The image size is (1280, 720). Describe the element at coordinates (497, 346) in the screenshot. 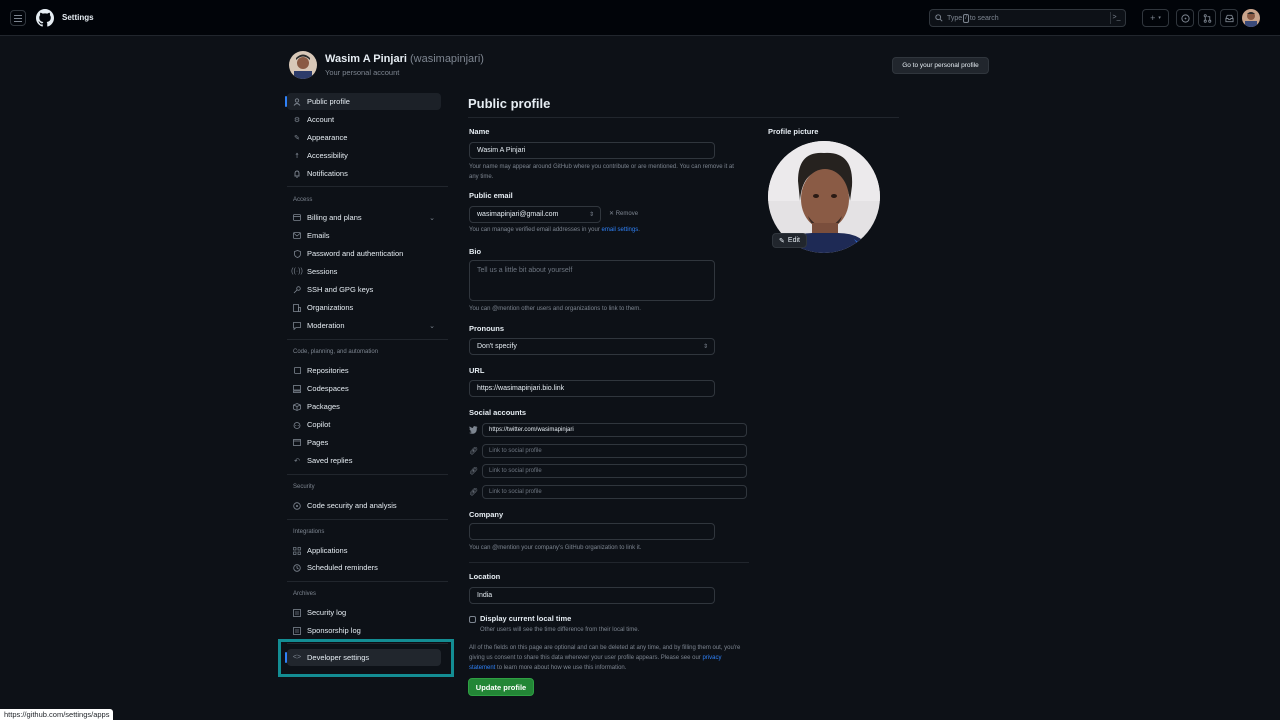

I see `pronouns-value: Don't specify` at that location.